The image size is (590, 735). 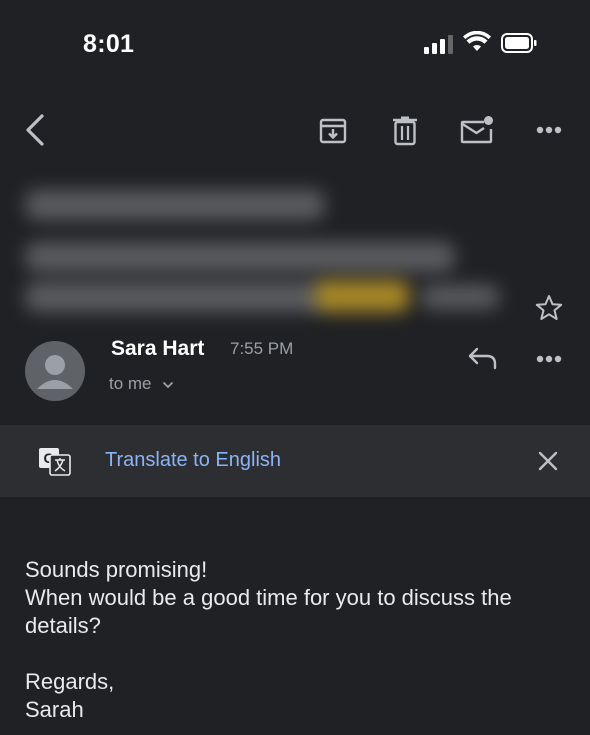 What do you see at coordinates (193, 460) in the screenshot?
I see `translate-link: Translate to English` at bounding box center [193, 460].